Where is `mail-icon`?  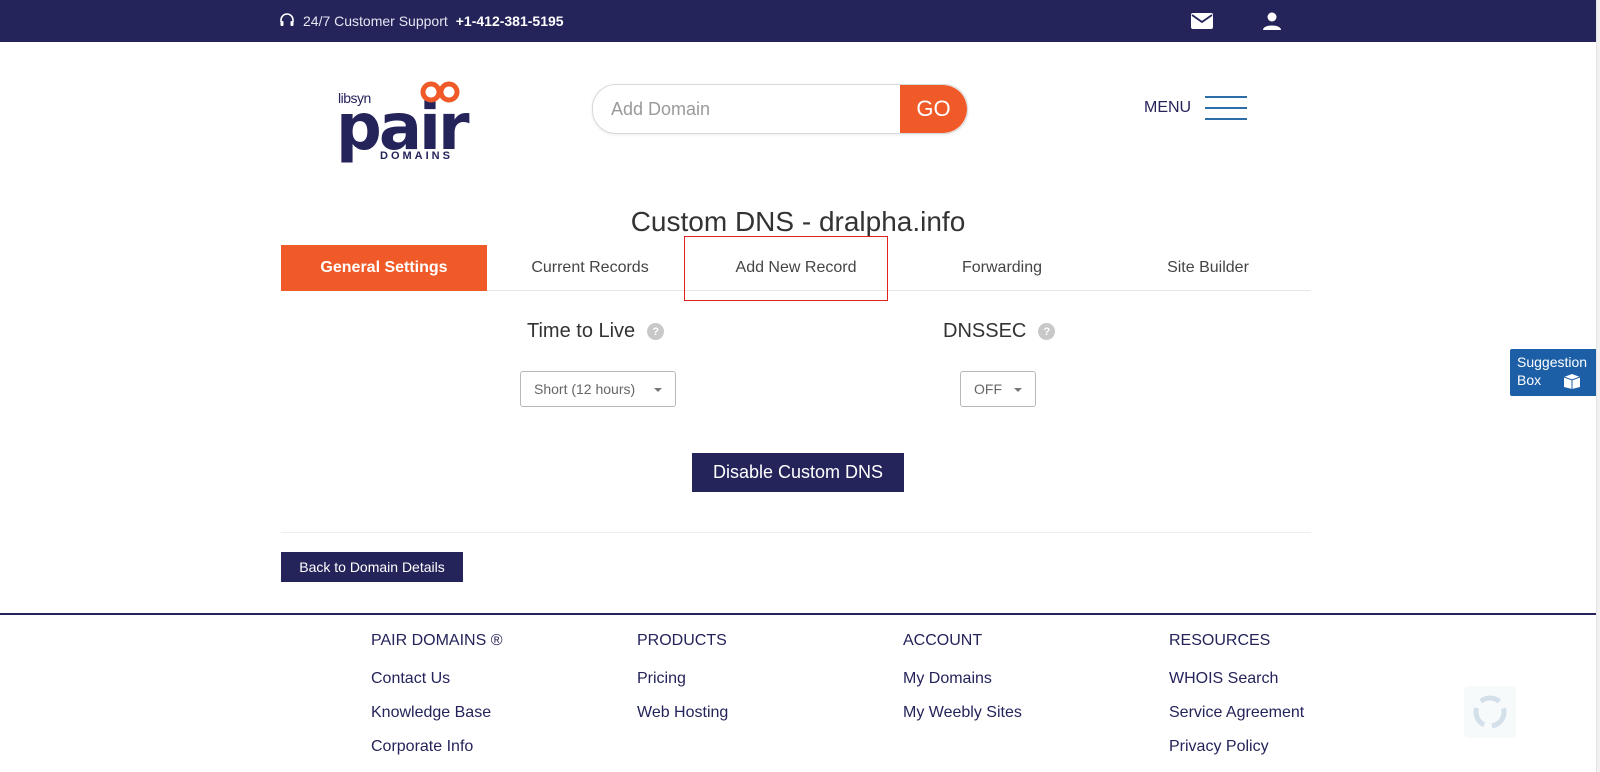
mail-icon is located at coordinates (1202, 21).